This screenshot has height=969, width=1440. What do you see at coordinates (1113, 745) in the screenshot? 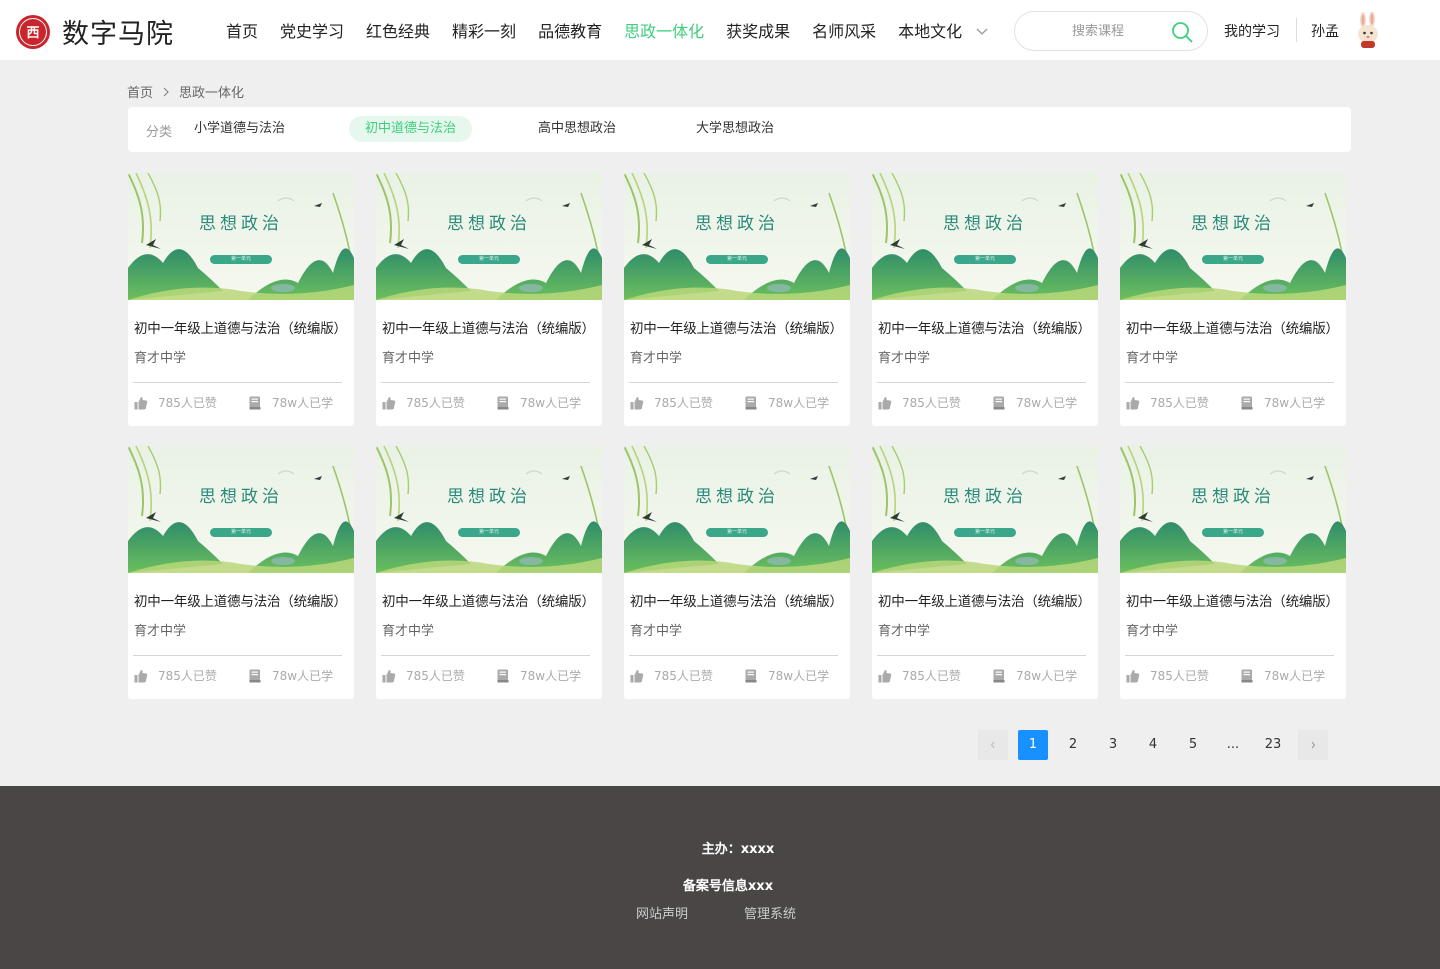
I see `page-button-3: 3` at bounding box center [1113, 745].